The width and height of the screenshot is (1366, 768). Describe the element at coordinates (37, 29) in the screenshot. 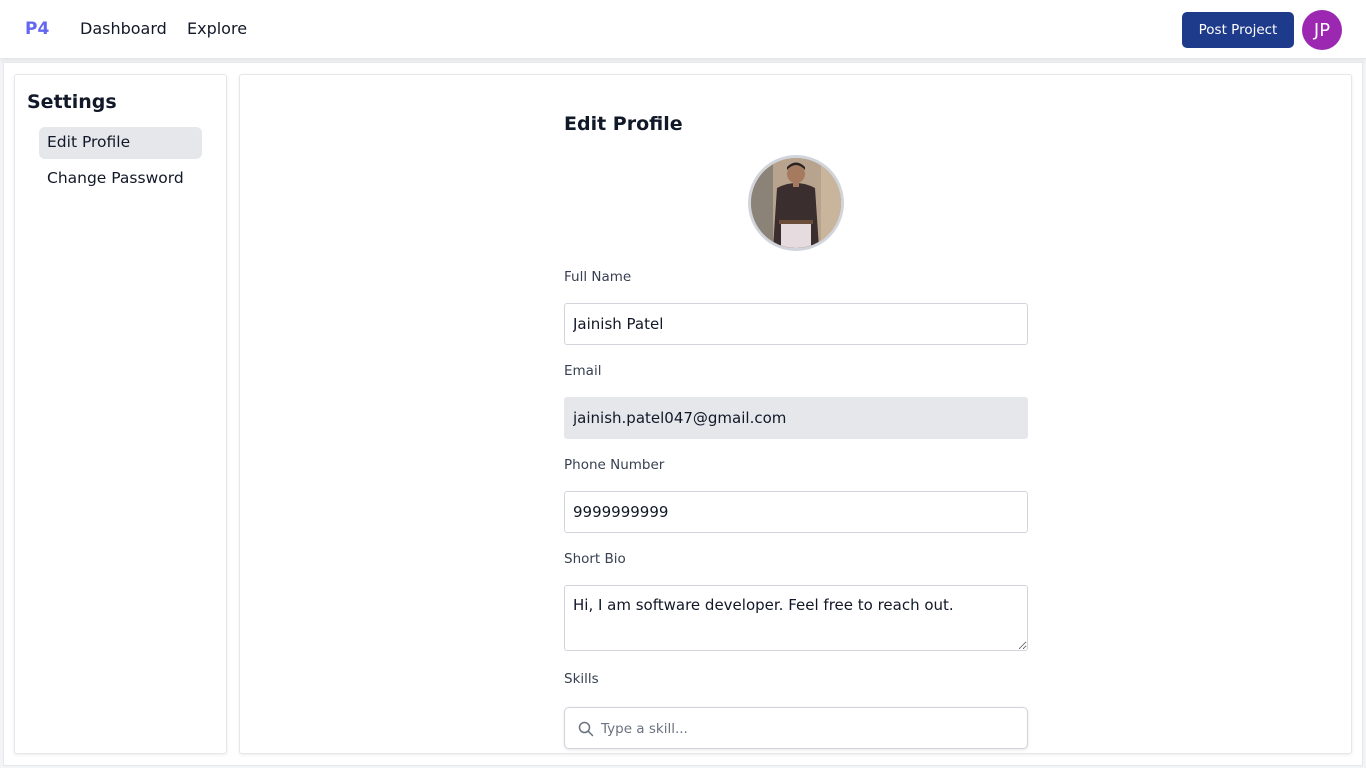

I see `app-logo: P4` at that location.